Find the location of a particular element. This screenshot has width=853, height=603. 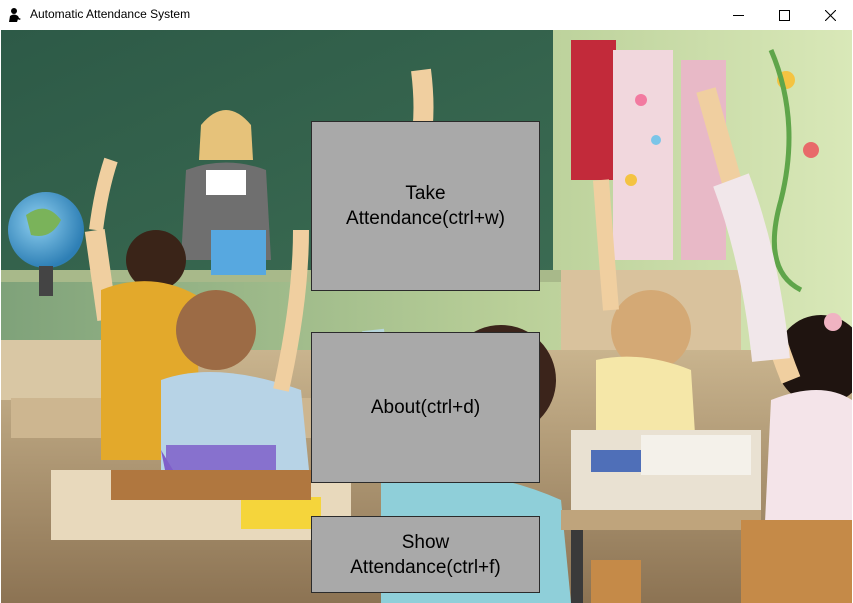

maximize-button is located at coordinates (784, 15).